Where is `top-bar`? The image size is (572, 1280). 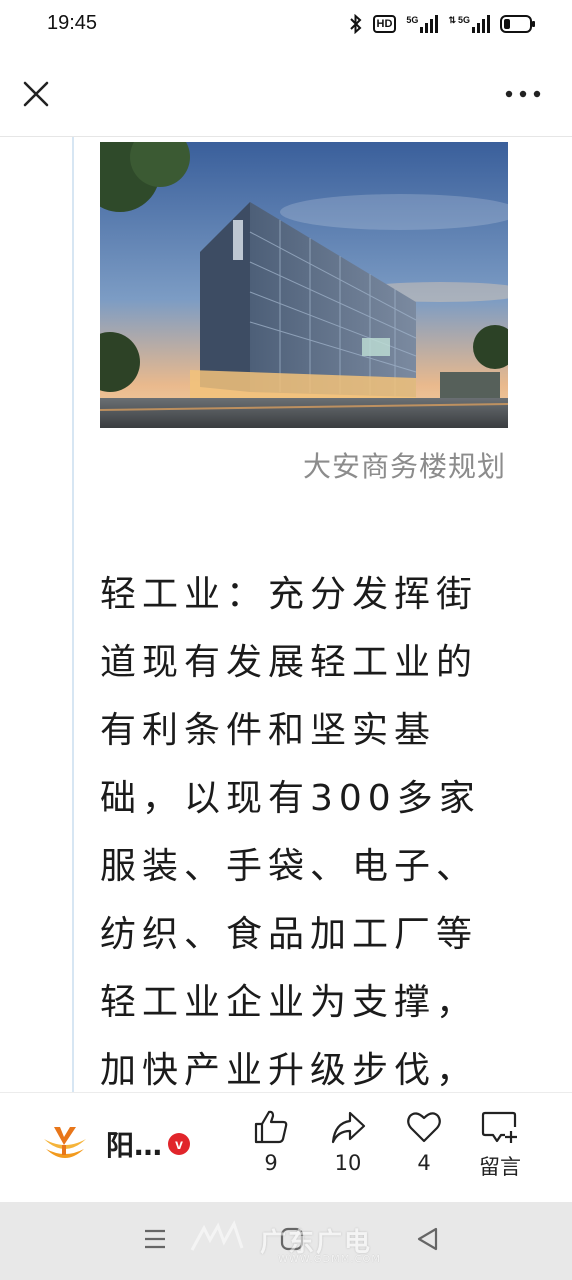 top-bar is located at coordinates (286, 93).